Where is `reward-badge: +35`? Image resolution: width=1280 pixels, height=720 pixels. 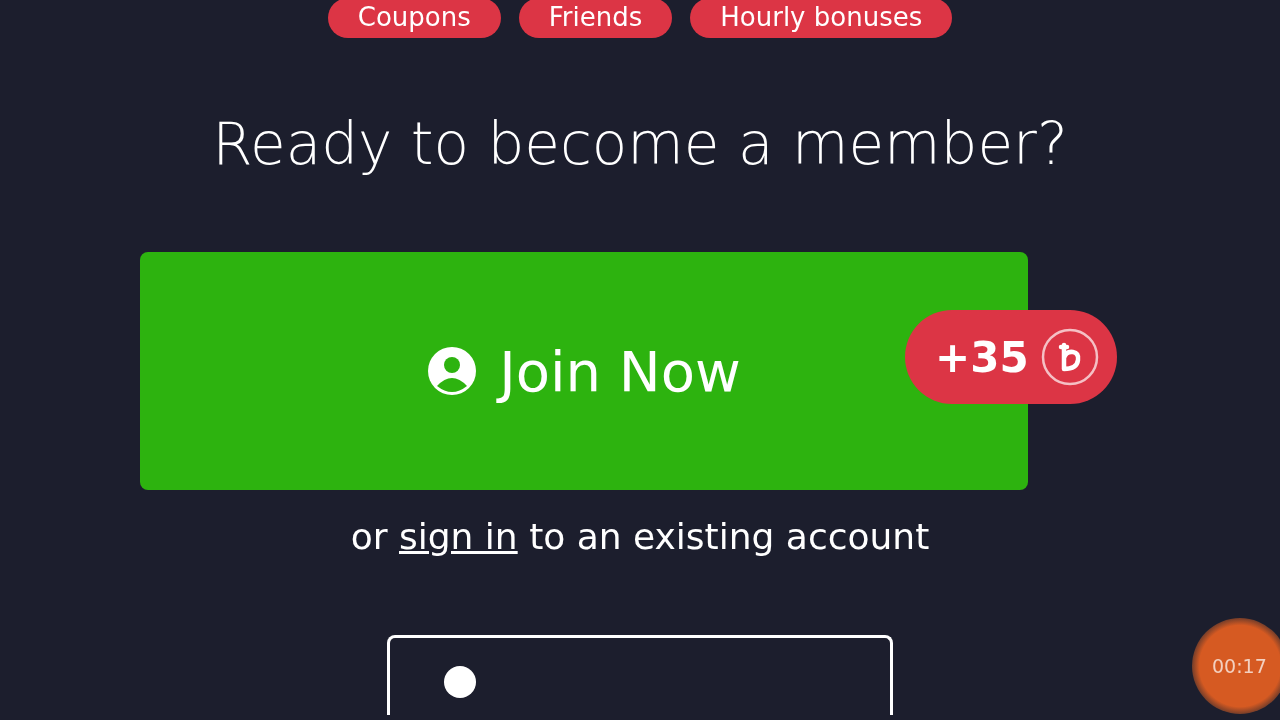 reward-badge: +35 is located at coordinates (1011, 357).